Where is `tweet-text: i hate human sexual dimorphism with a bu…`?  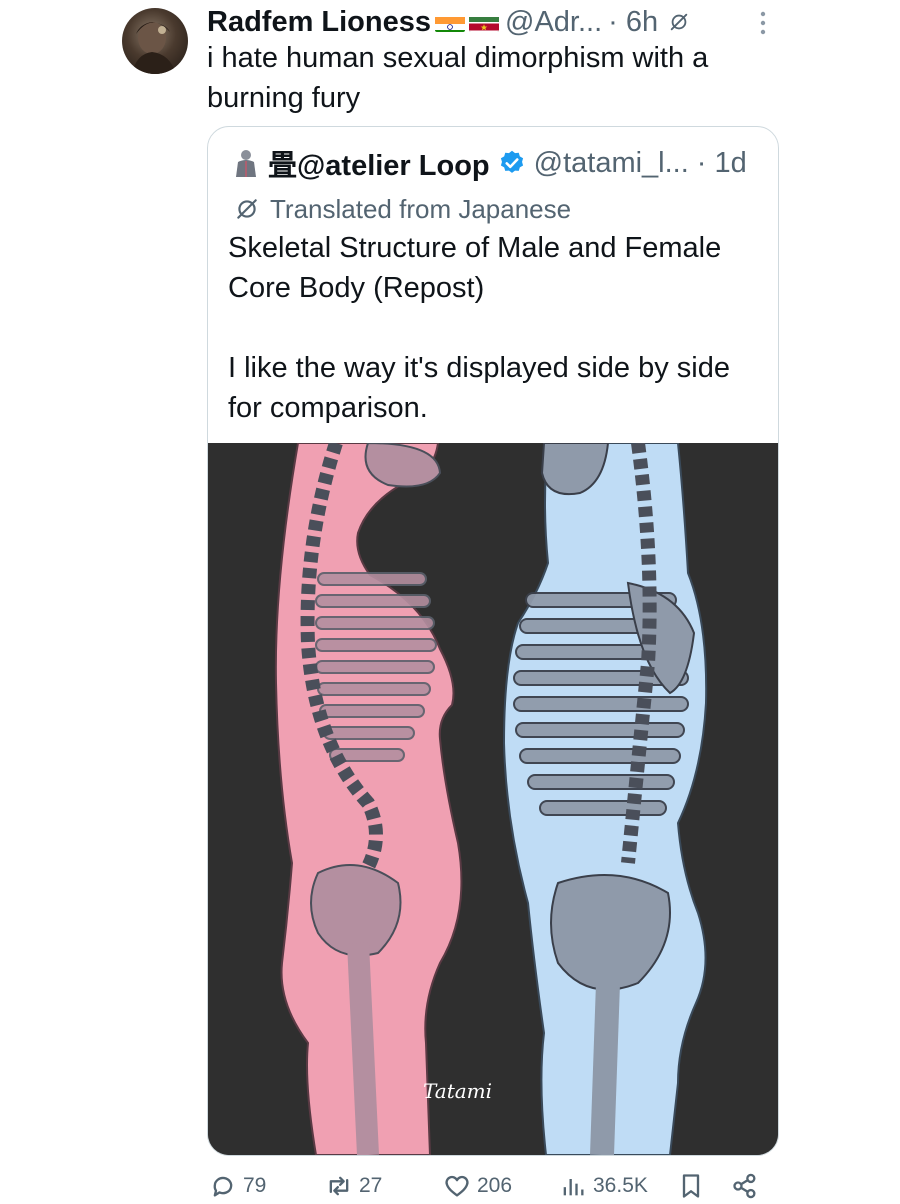 tweet-text: i hate human sexual dimorphism with a bu… is located at coordinates (458, 78).